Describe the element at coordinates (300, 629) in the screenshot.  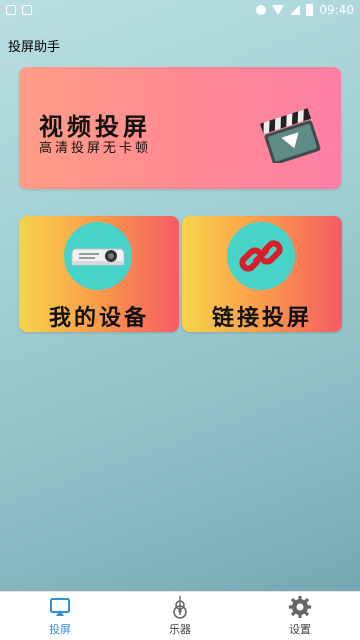
I see `nav-label-settings: 设置` at that location.